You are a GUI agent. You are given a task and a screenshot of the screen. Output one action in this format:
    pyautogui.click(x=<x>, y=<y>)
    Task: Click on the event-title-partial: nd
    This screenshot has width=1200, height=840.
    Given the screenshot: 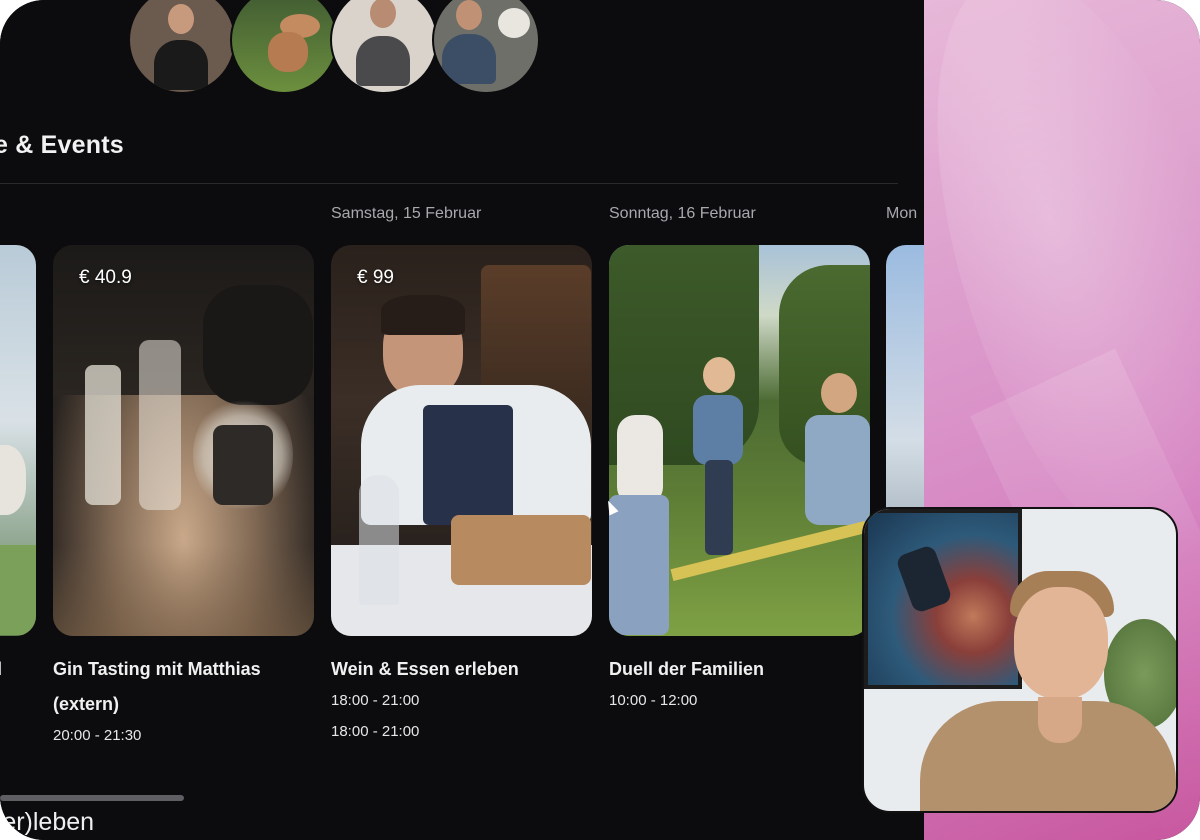 What is the action you would take?
    pyautogui.click(x=1, y=669)
    